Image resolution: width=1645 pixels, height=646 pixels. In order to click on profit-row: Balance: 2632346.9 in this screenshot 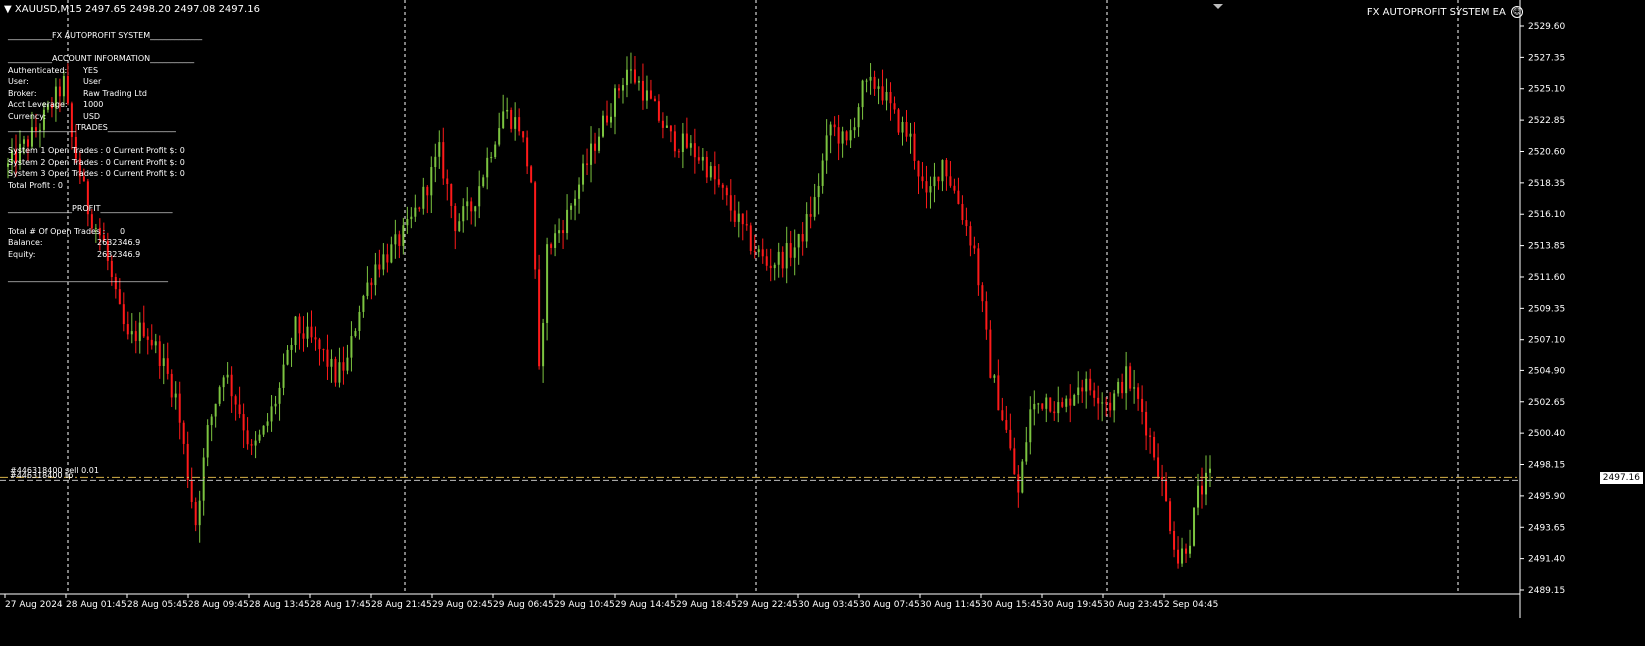, I will do `click(105, 243)`.